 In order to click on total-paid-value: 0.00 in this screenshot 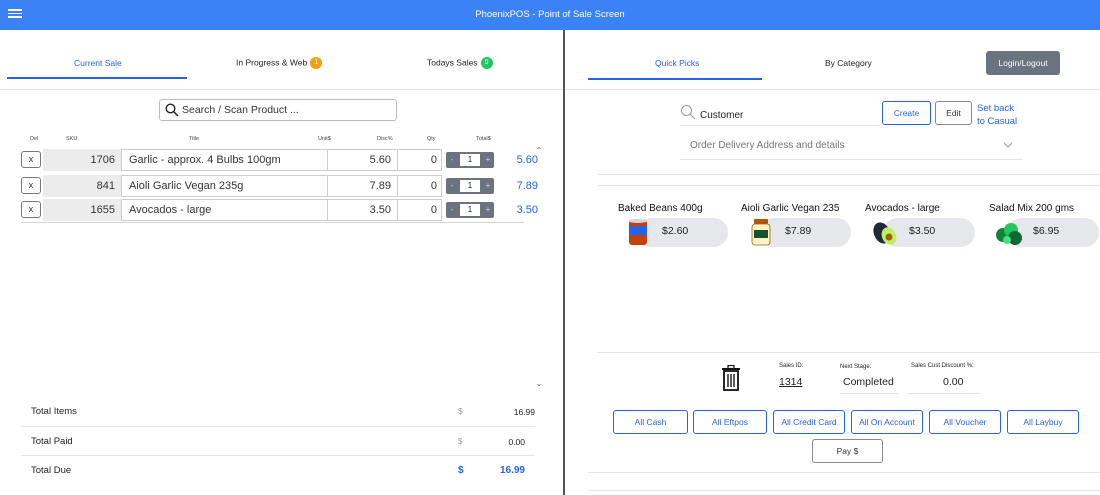, I will do `click(516, 442)`.